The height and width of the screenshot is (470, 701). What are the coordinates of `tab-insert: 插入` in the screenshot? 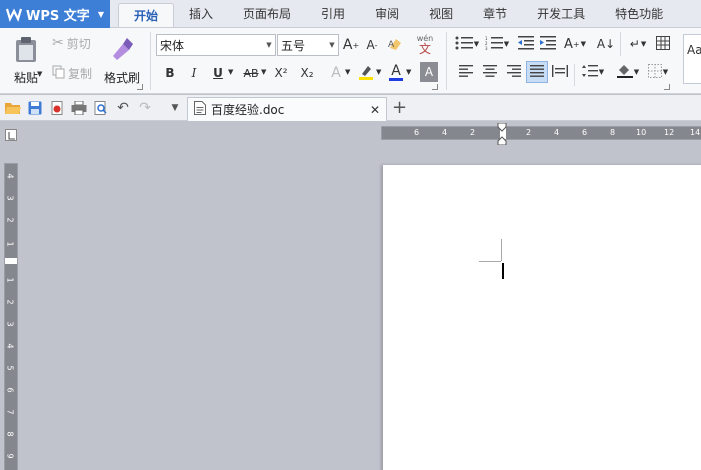 It's located at (201, 13).